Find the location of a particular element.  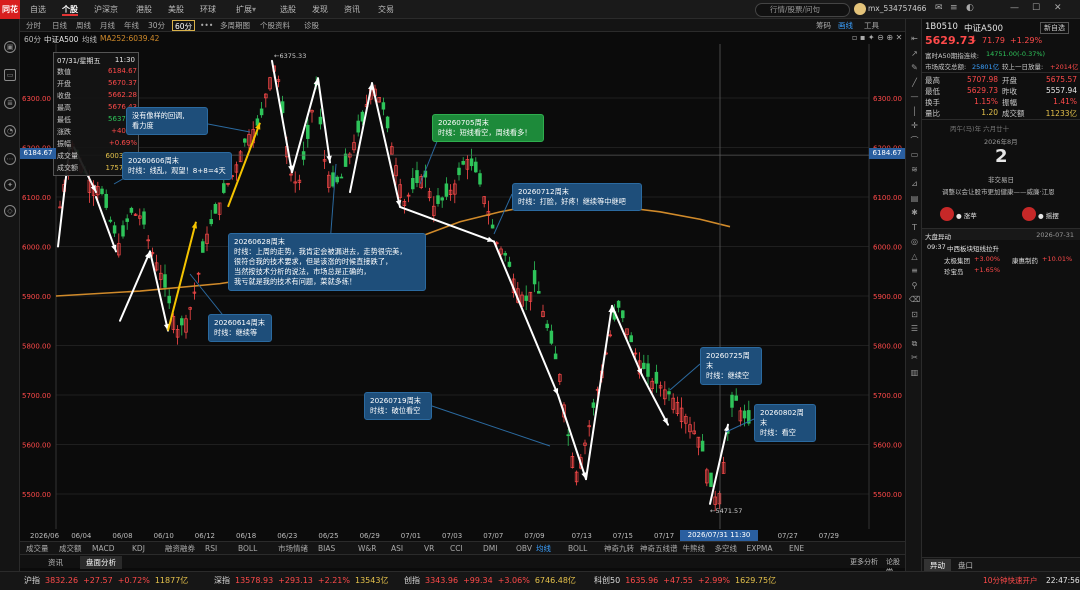

indicator-tab: W&R is located at coordinates (367, 548).